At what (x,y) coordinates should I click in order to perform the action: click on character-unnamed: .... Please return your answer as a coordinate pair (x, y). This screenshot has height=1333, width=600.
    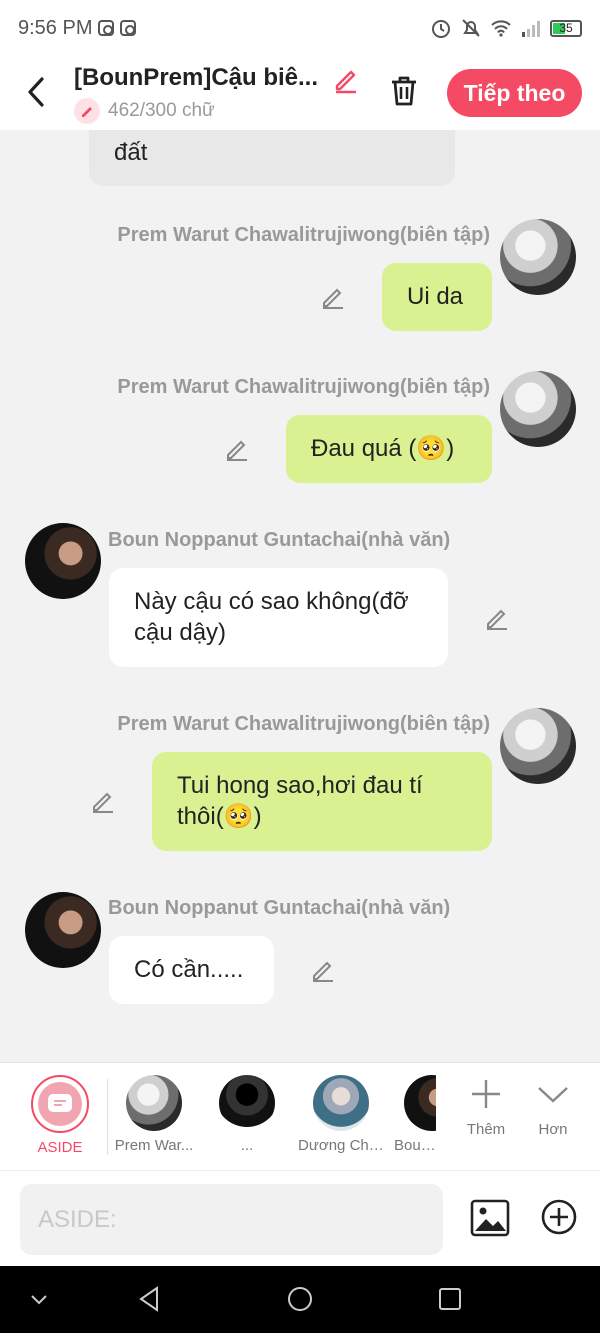
    Looking at the image, I should click on (247, 1114).